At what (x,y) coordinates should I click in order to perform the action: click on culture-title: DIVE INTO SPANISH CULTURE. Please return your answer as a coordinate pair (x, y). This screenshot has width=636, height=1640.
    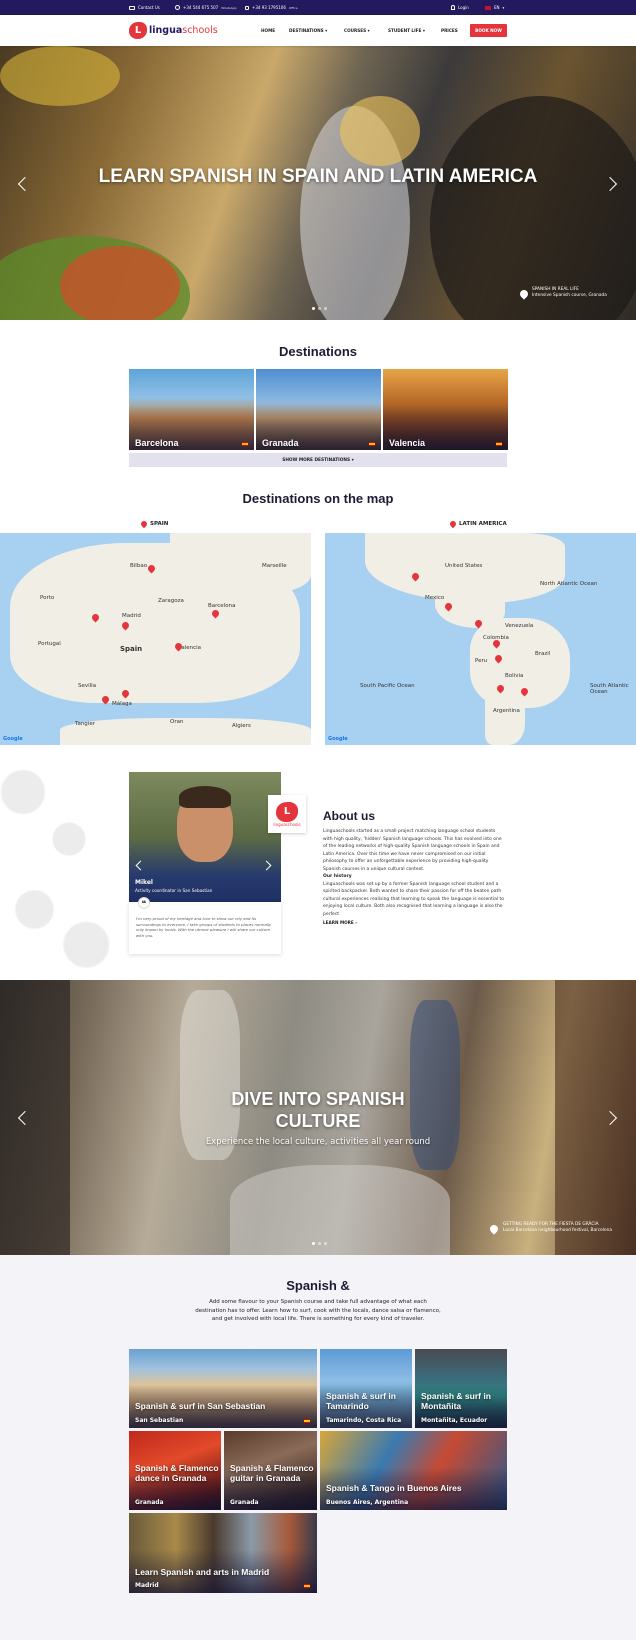
    Looking at the image, I should click on (318, 1110).